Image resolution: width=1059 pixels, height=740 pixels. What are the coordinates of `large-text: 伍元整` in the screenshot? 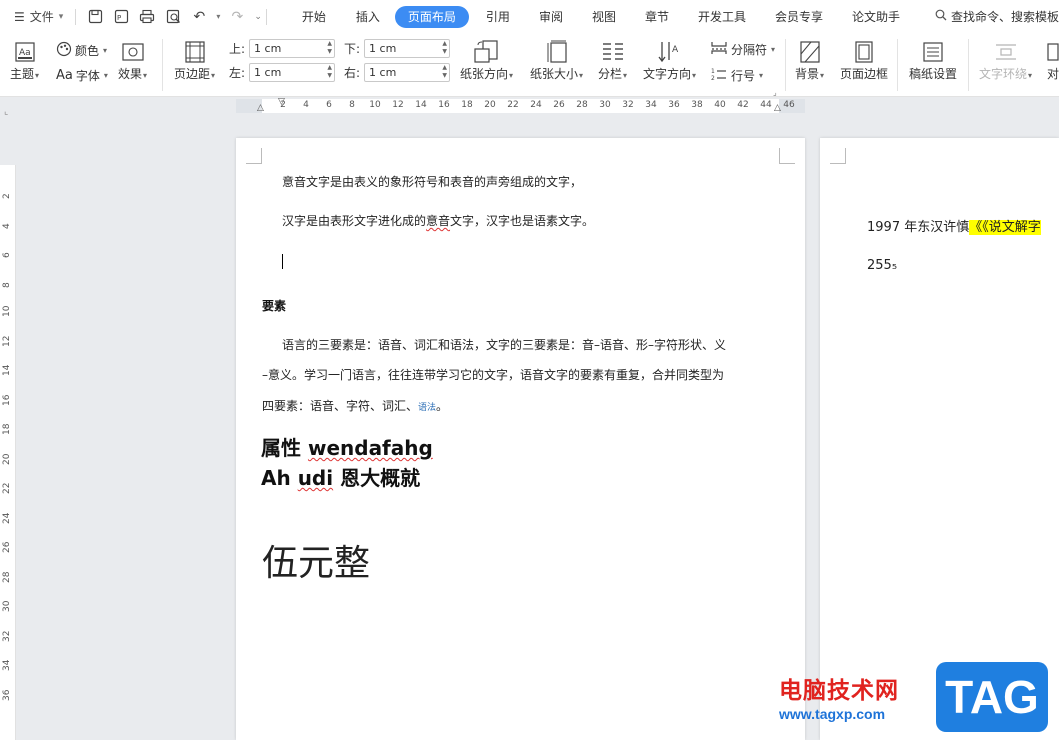 It's located at (316, 560).